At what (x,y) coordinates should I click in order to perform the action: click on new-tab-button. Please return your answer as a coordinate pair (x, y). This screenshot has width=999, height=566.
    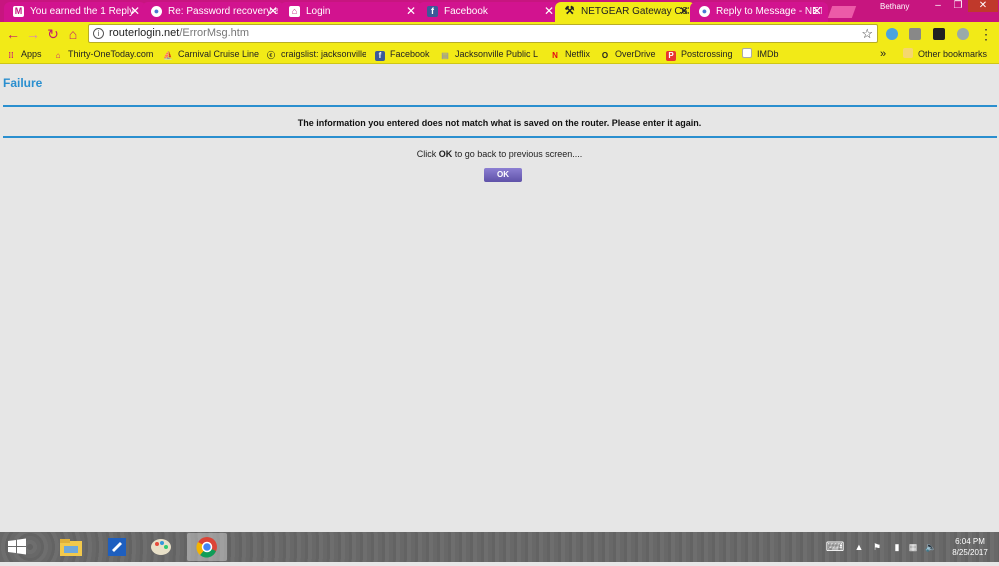
    Looking at the image, I should click on (842, 12).